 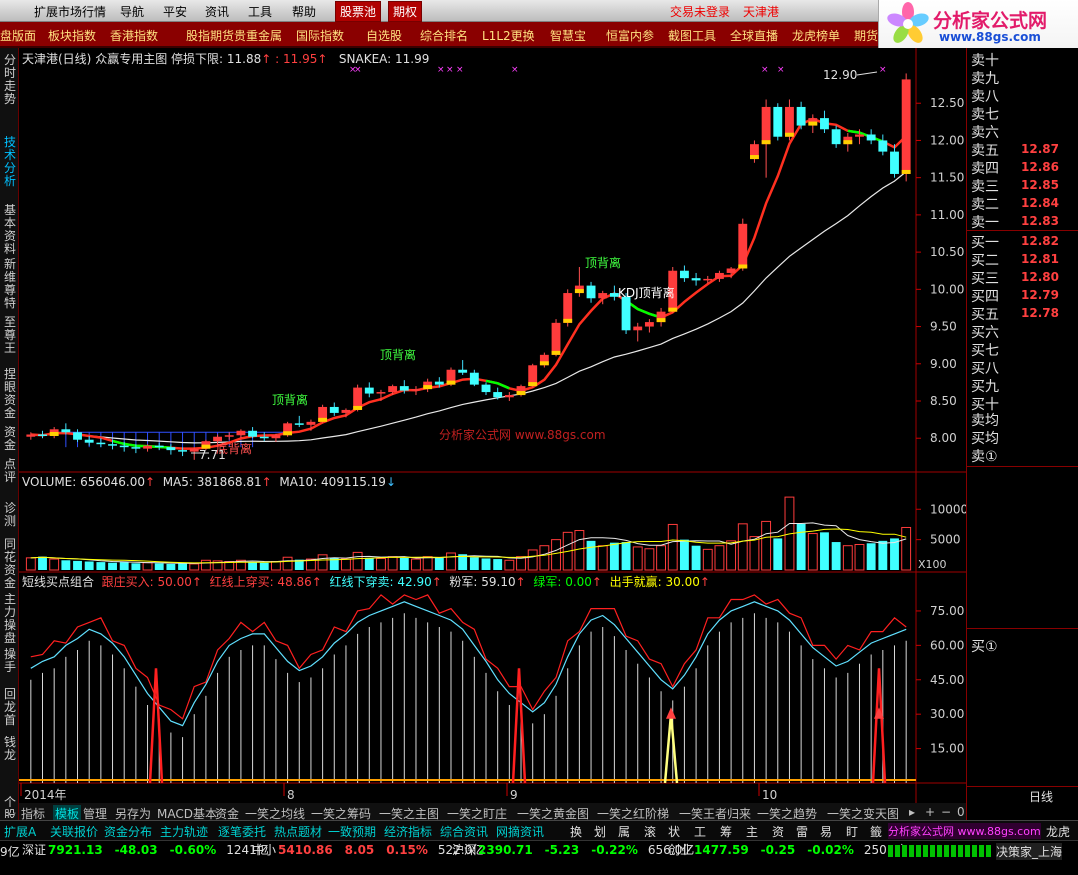 I want to click on toolbar-item-8: L1L2更换, so click(x=508, y=35).